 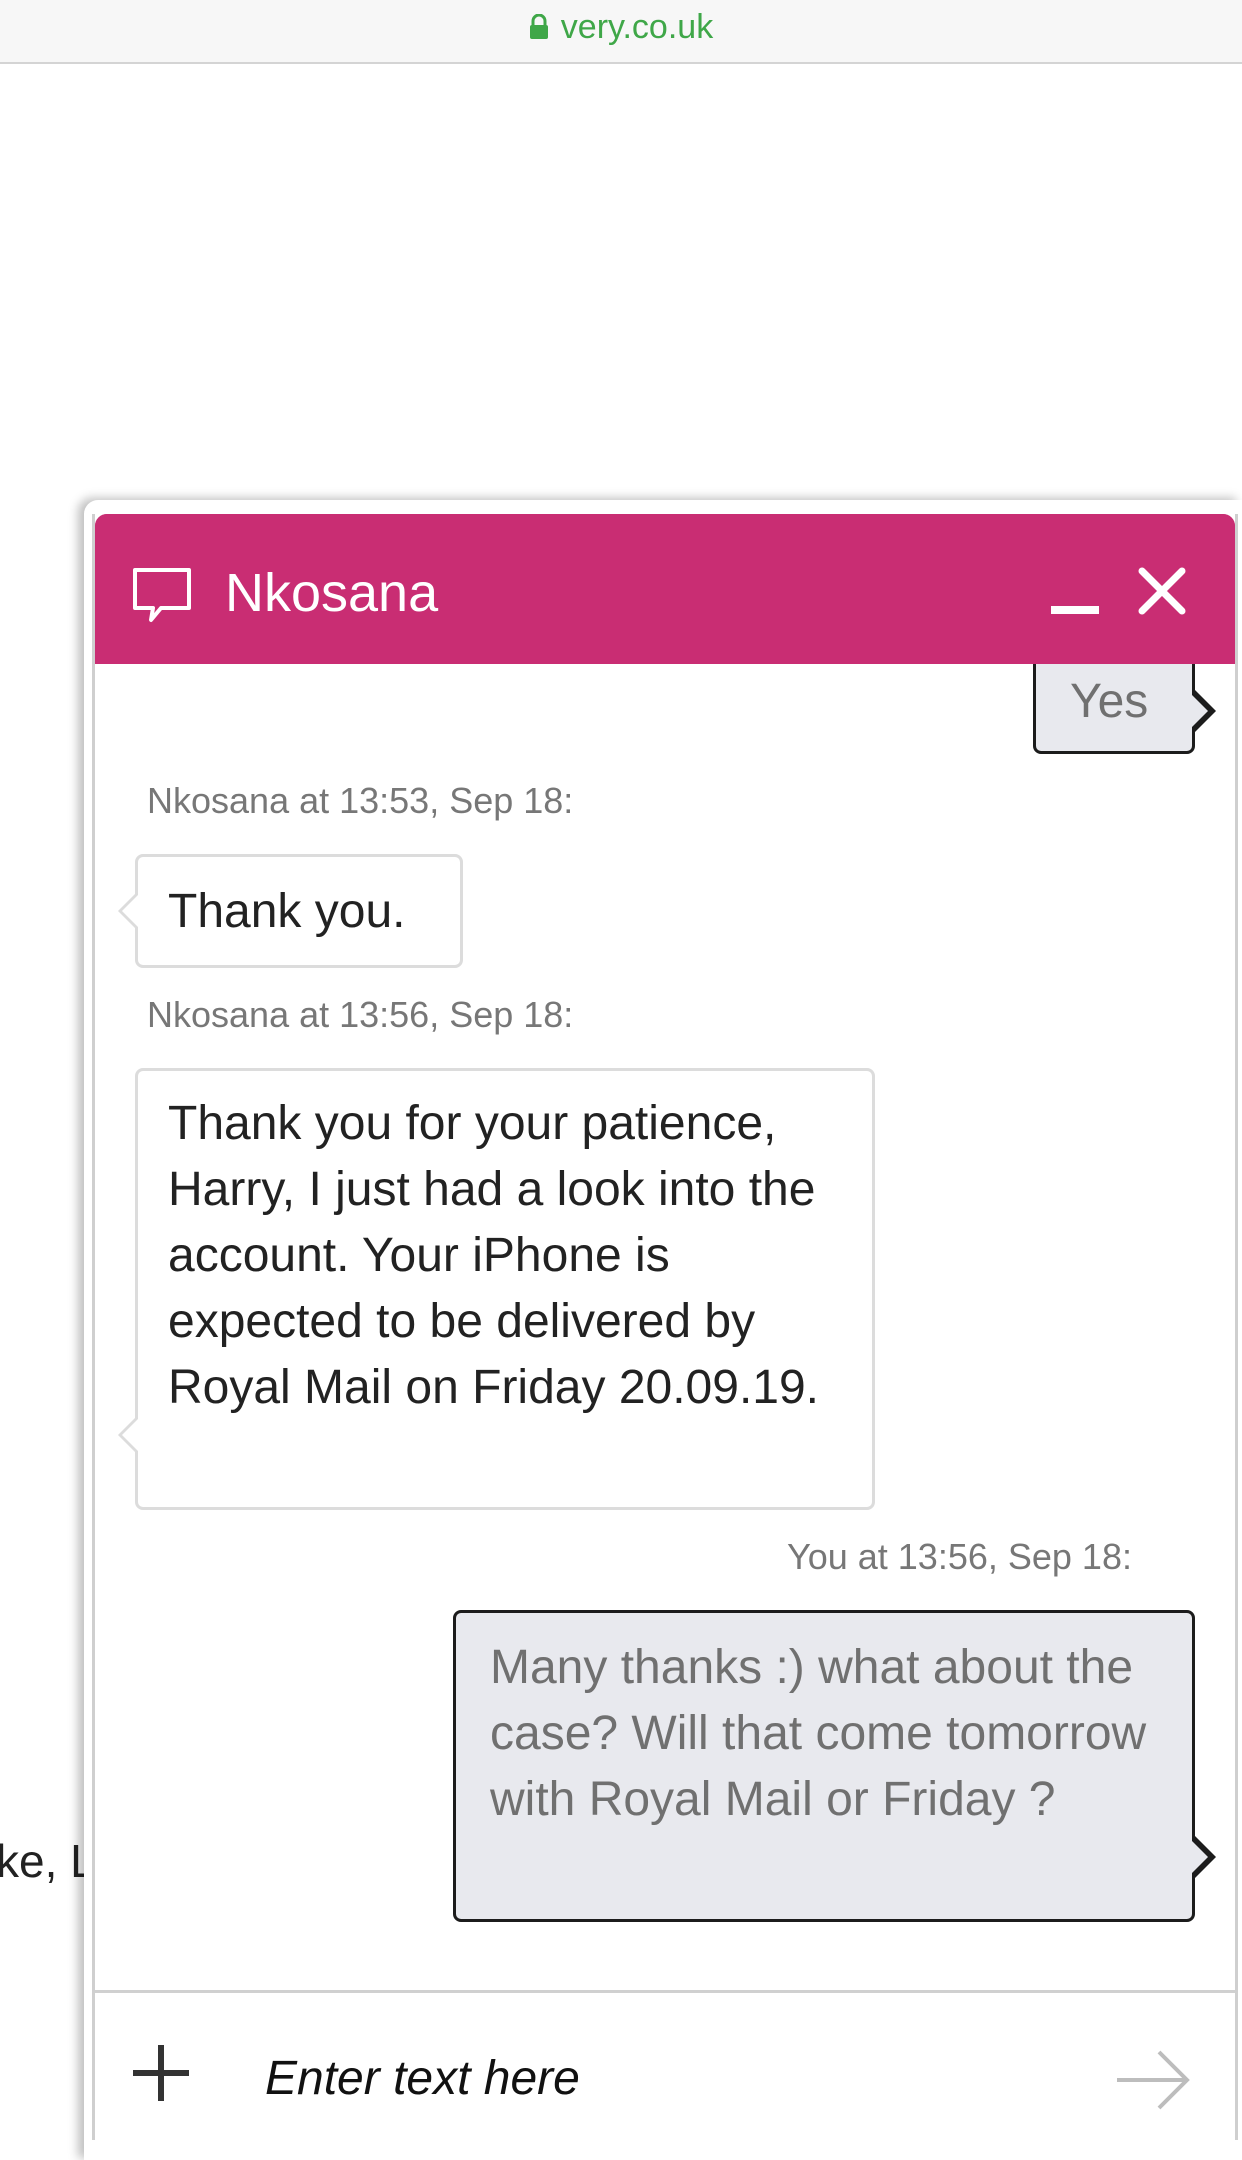 What do you see at coordinates (332, 593) in the screenshot?
I see `agent-name: Nkosana` at bounding box center [332, 593].